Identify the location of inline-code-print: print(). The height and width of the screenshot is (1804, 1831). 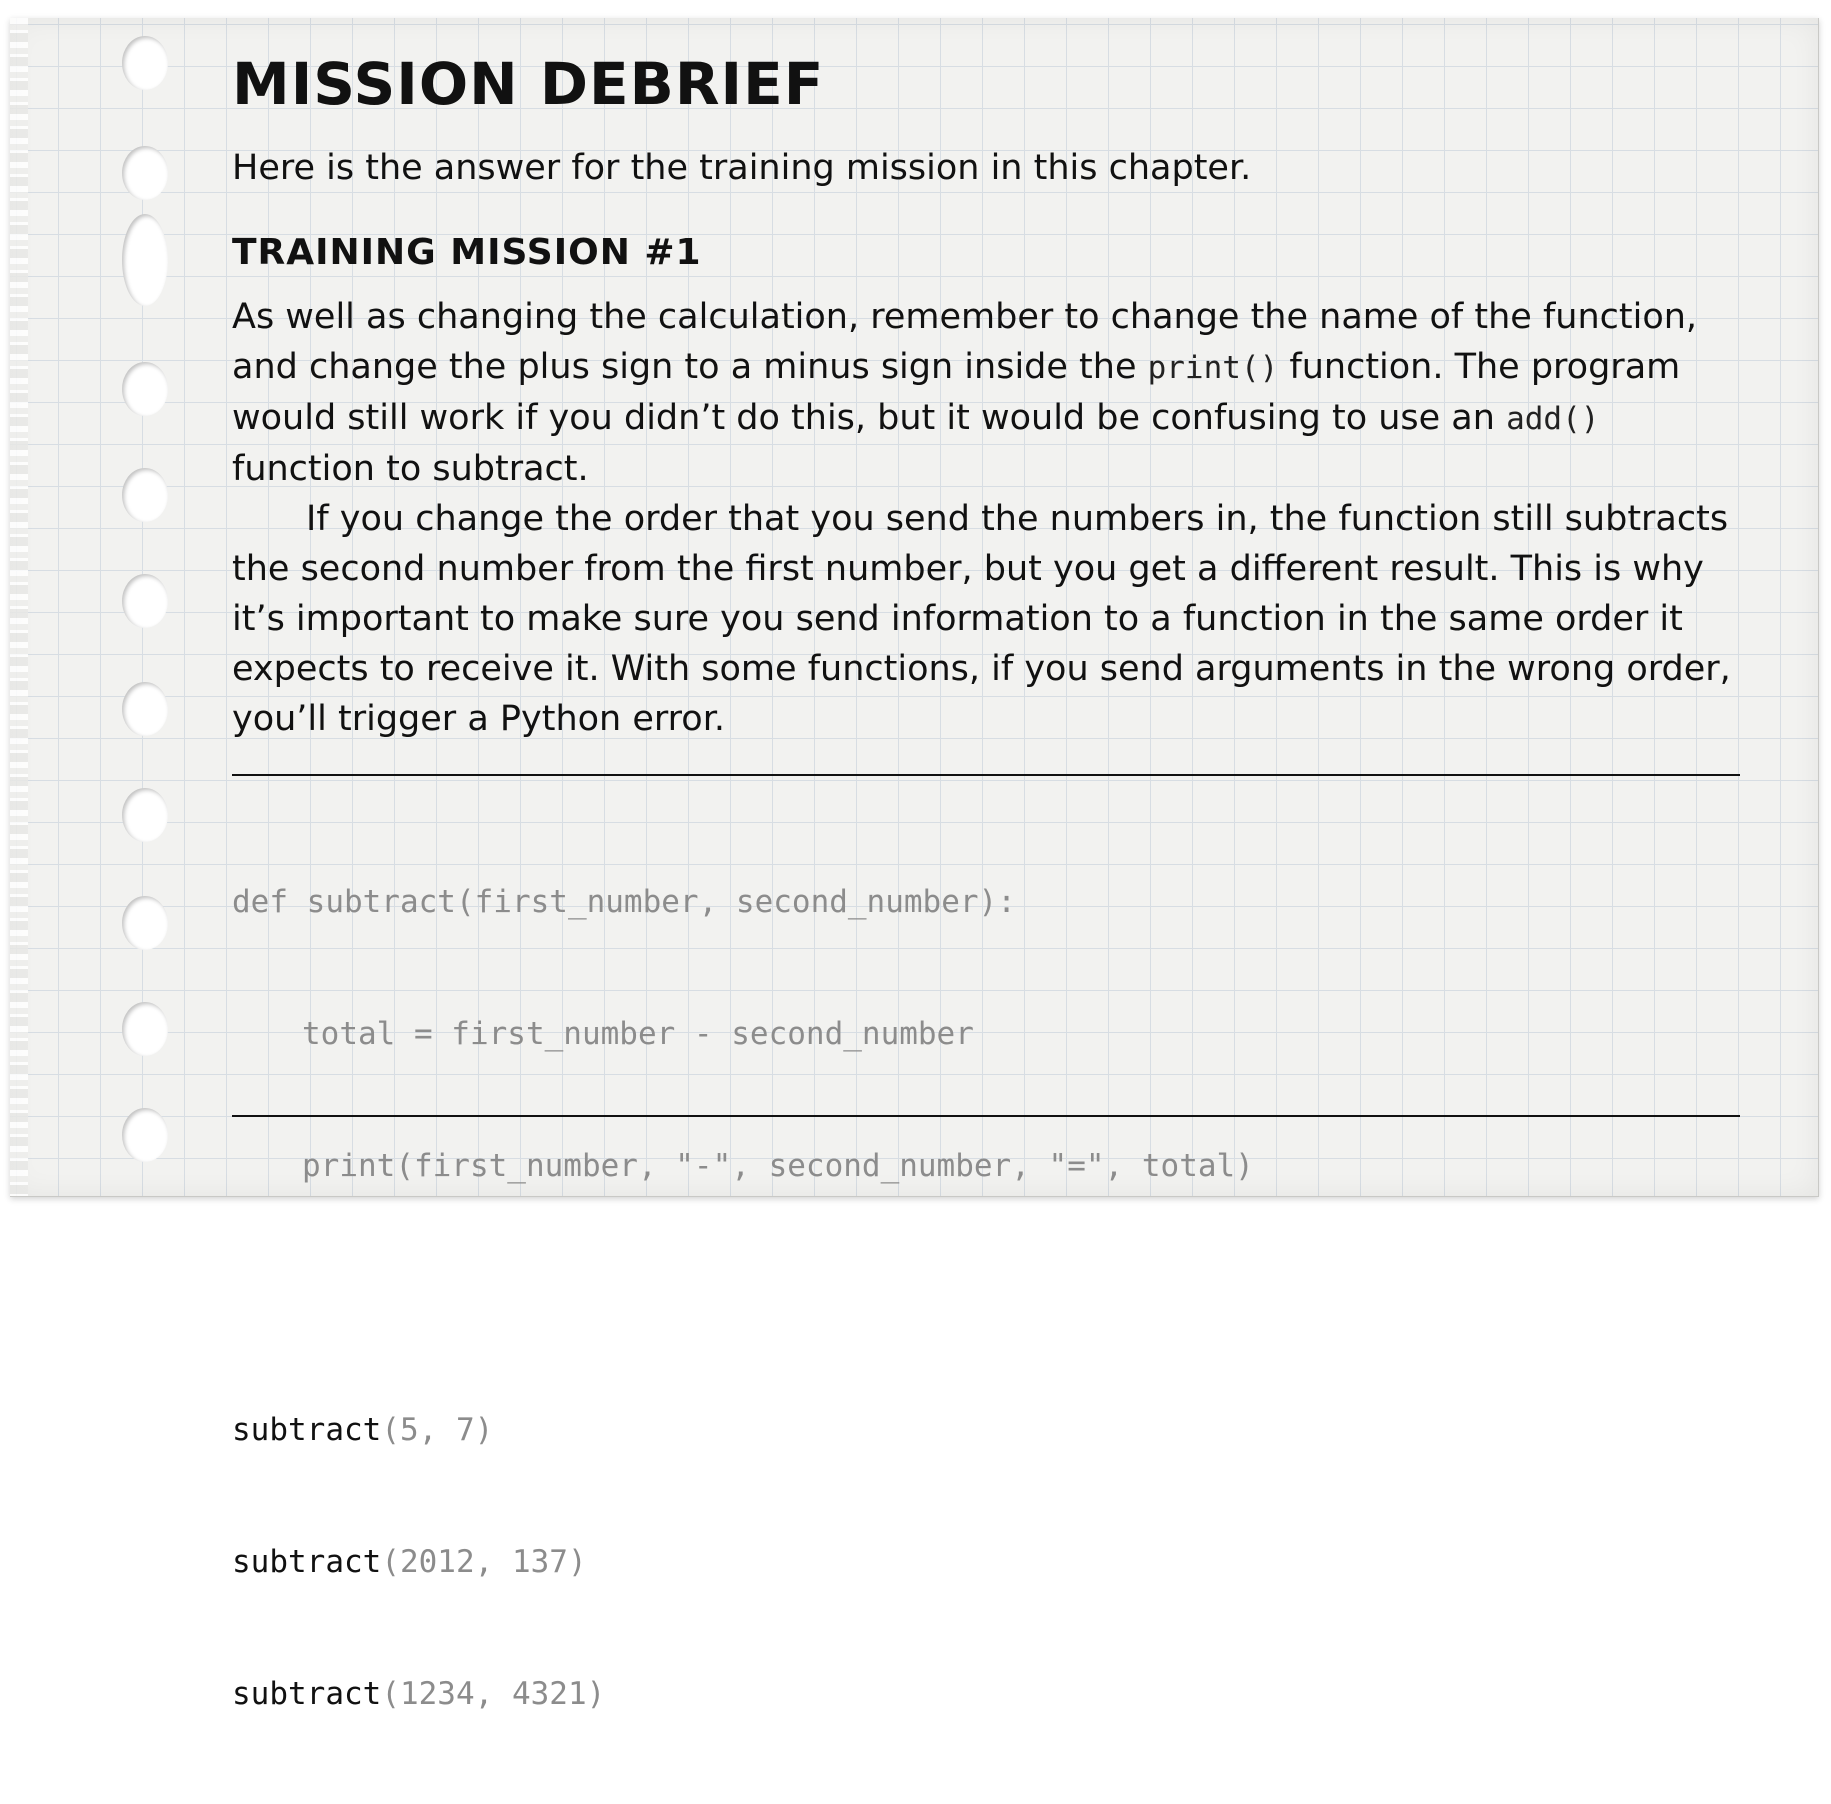
(1213, 368).